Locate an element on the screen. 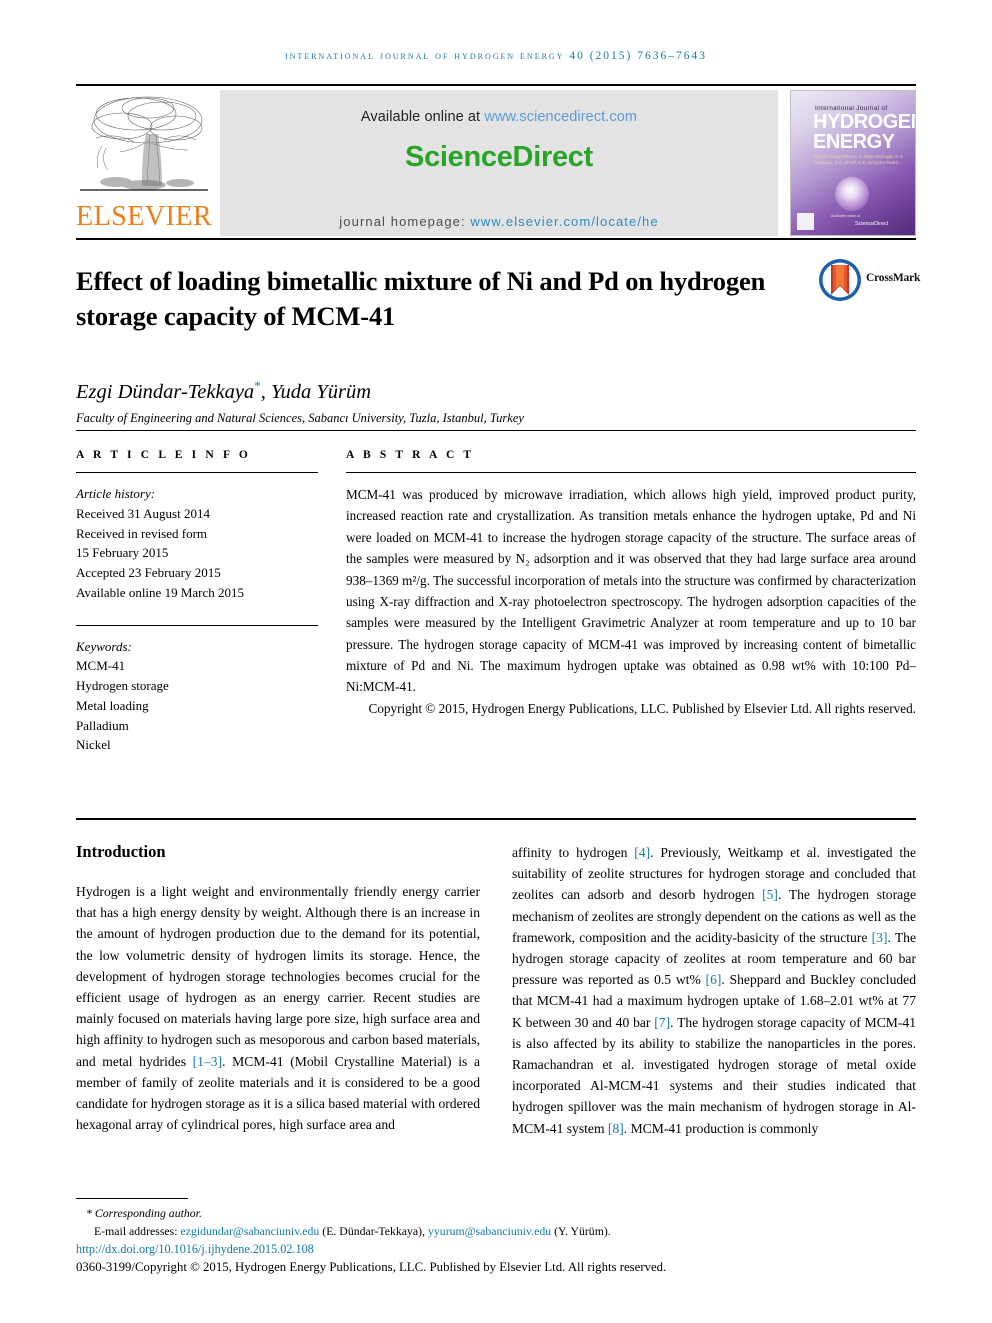  elsevier-wordmark: ELSEVIER is located at coordinates (144, 216).